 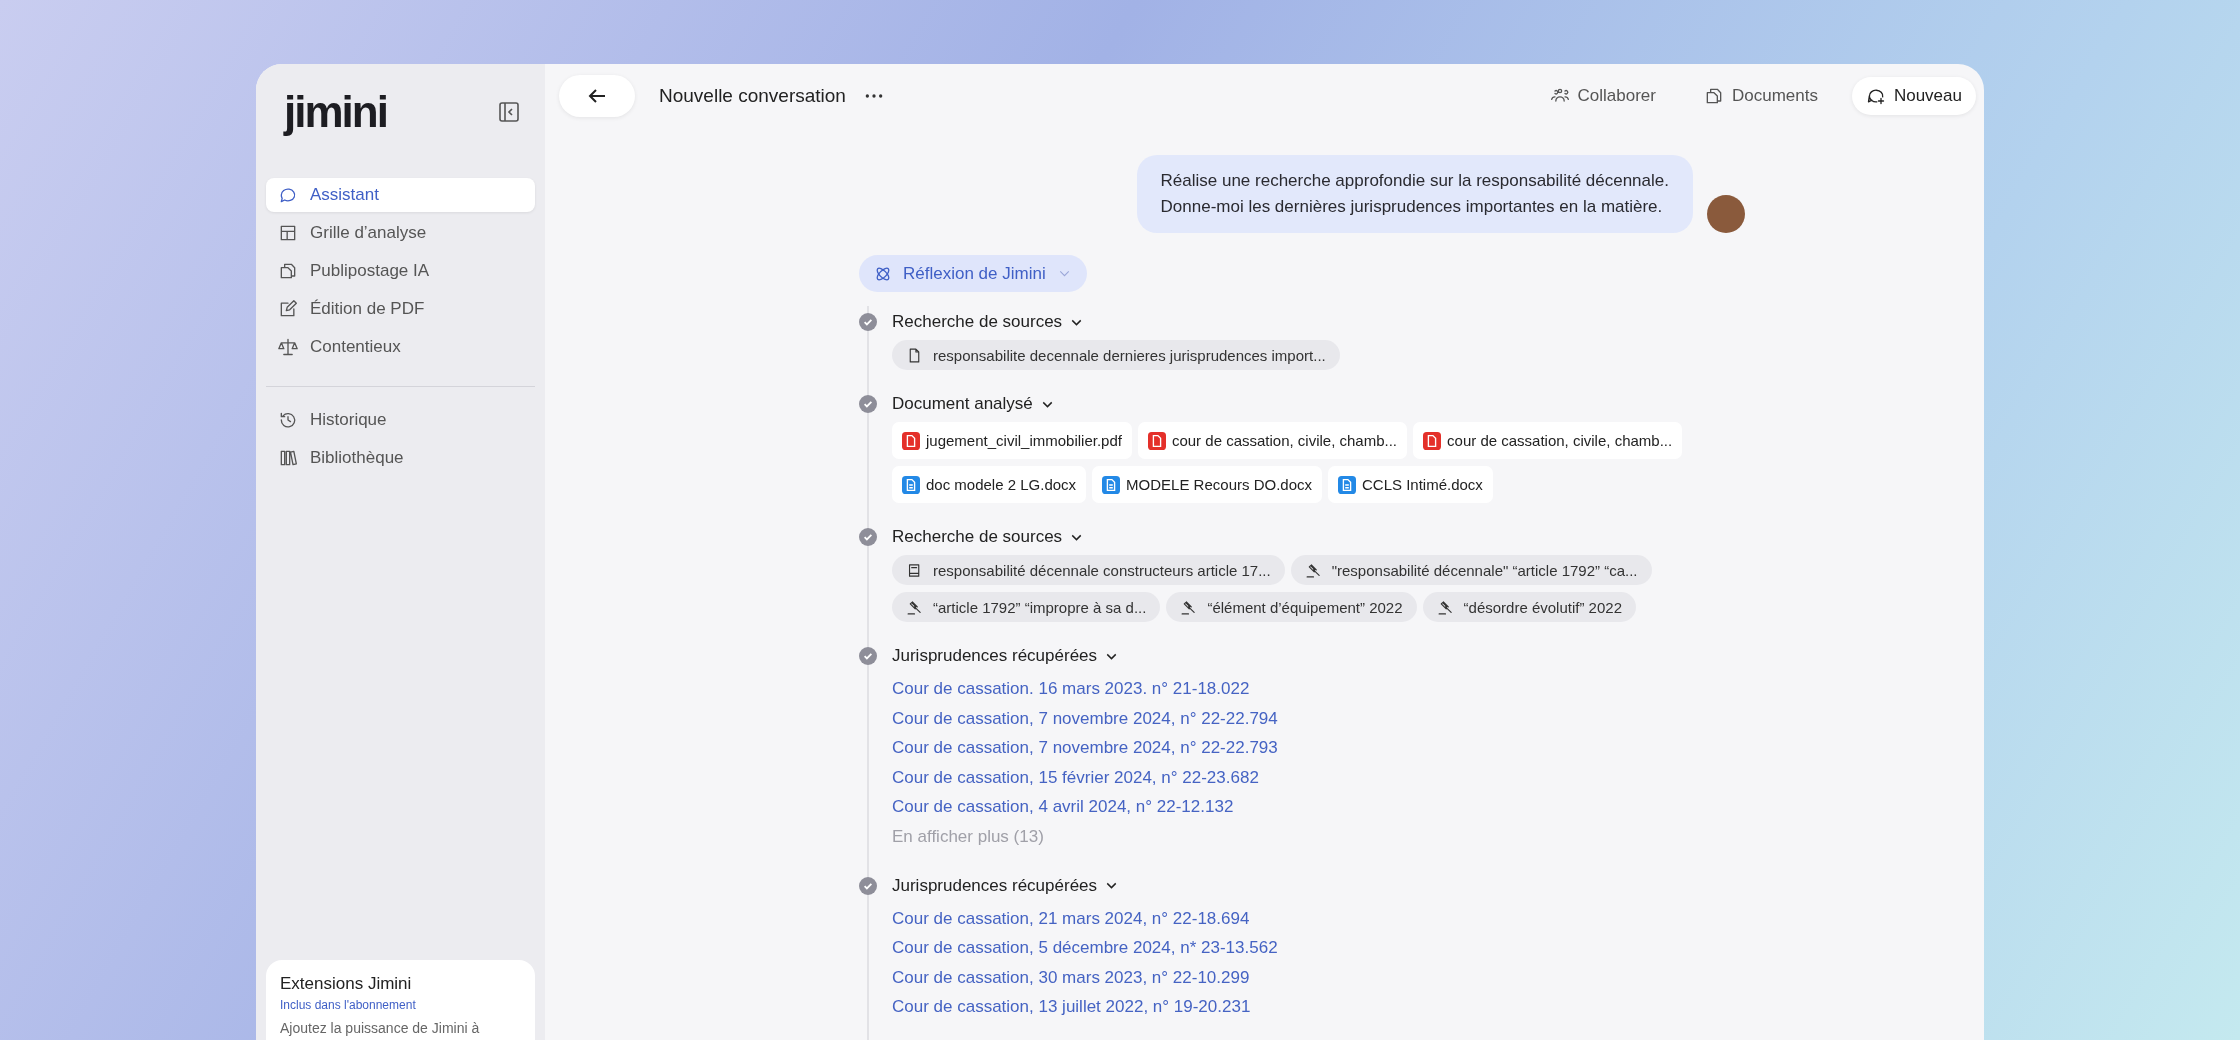 What do you see at coordinates (346, 984) in the screenshot?
I see `promo-title: Extensions Jimini` at bounding box center [346, 984].